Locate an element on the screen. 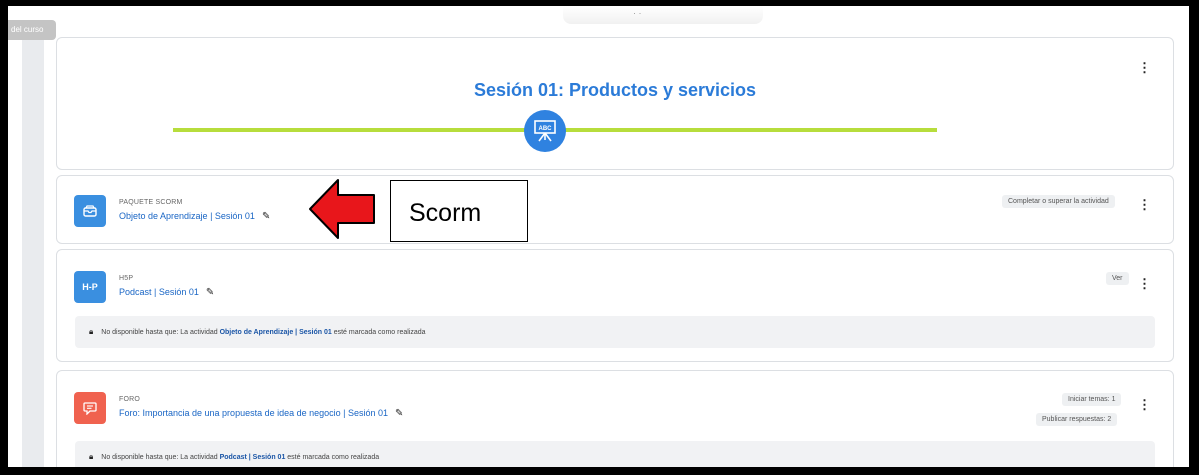 The width and height of the screenshot is (1199, 475). svg-text: ABC is located at coordinates (546, 129).